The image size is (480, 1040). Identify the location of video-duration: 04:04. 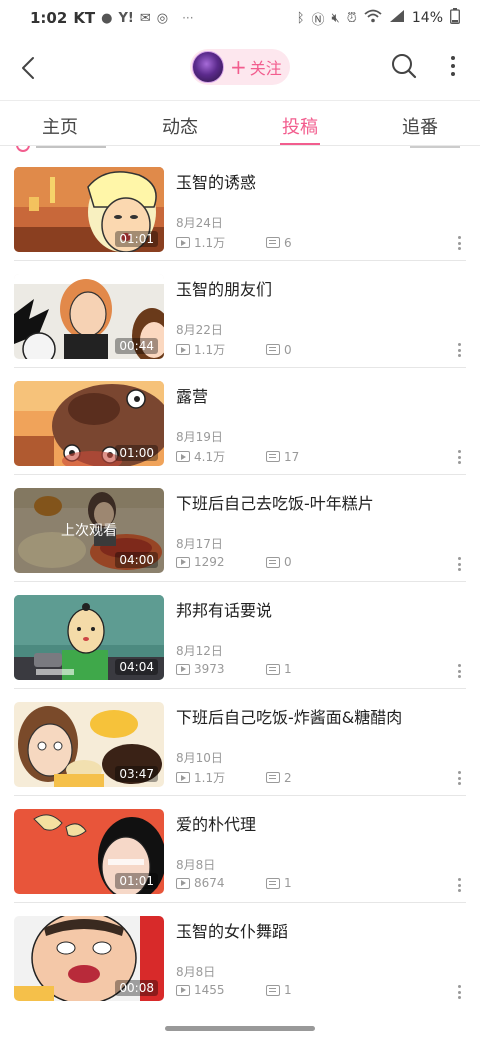
(136, 667).